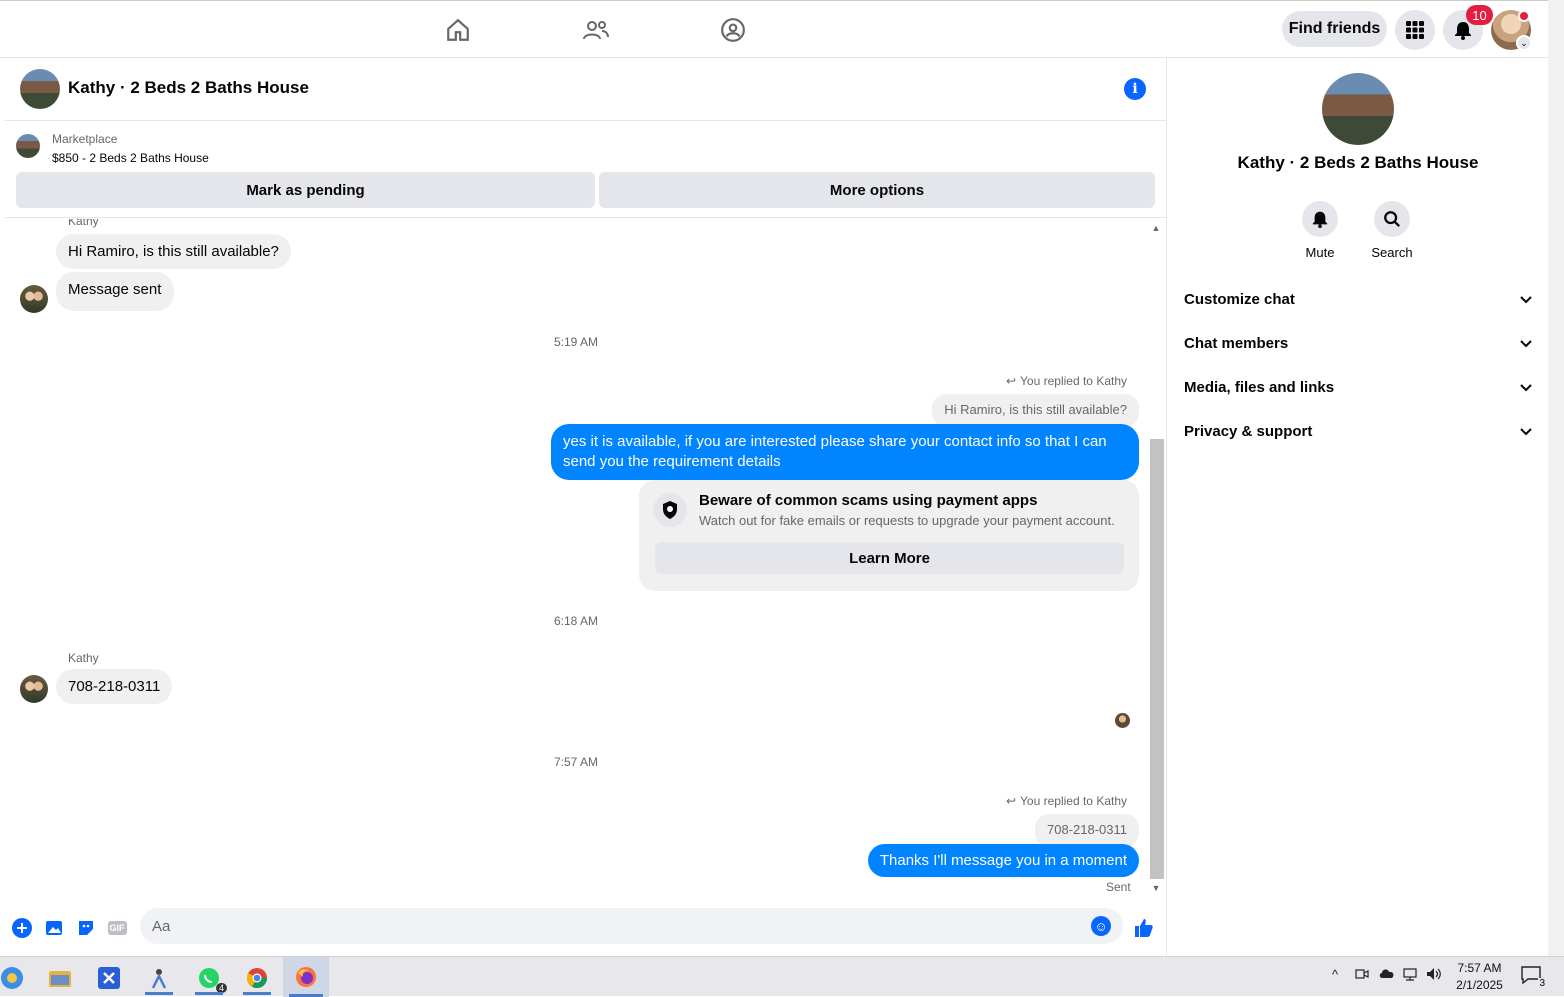 Image resolution: width=1564 pixels, height=997 pixels. Describe the element at coordinates (782, 976) in the screenshot. I see `windows-taskbar: 4 ^ 7:57 AM 2/1/2025 3` at that location.